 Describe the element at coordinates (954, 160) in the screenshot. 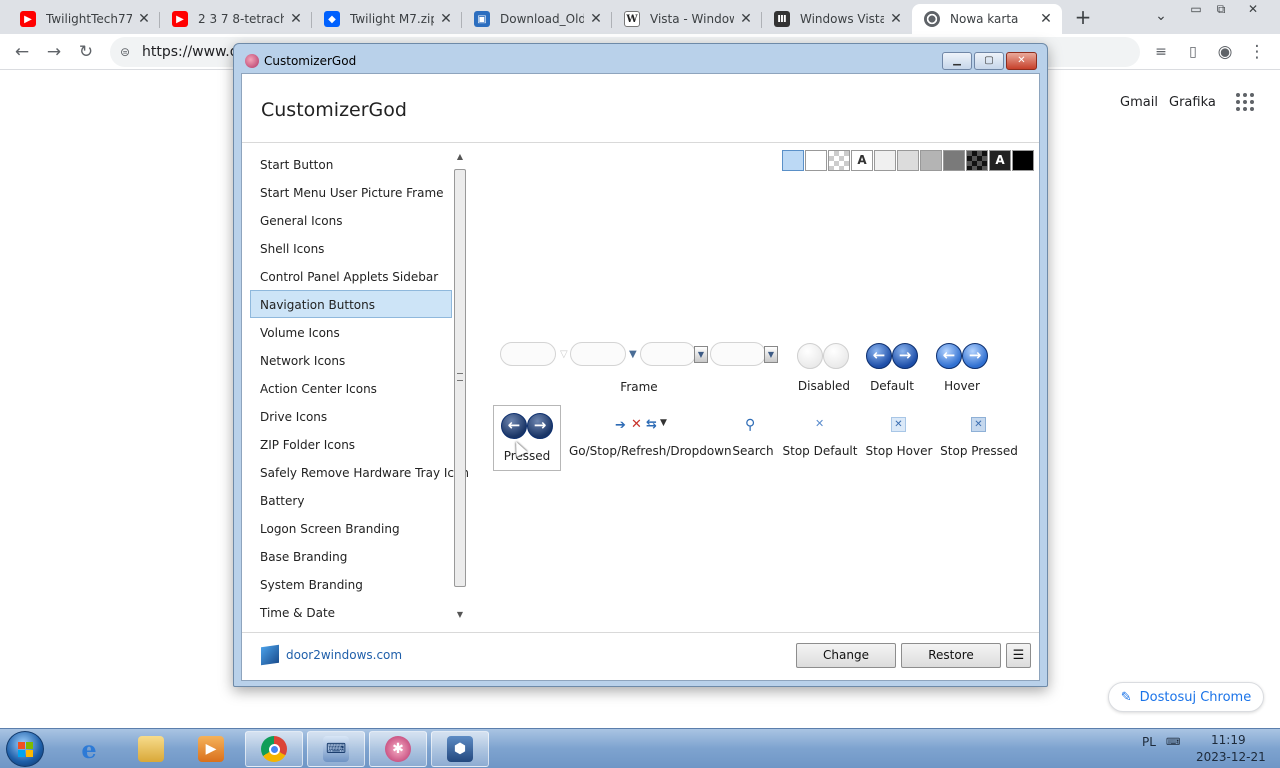

I see `swatch-darkgray` at that location.